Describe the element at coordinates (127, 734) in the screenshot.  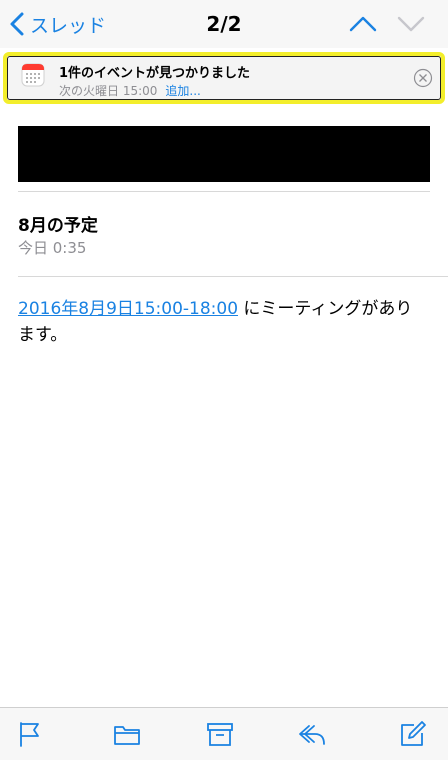
I see `folder-icon` at that location.